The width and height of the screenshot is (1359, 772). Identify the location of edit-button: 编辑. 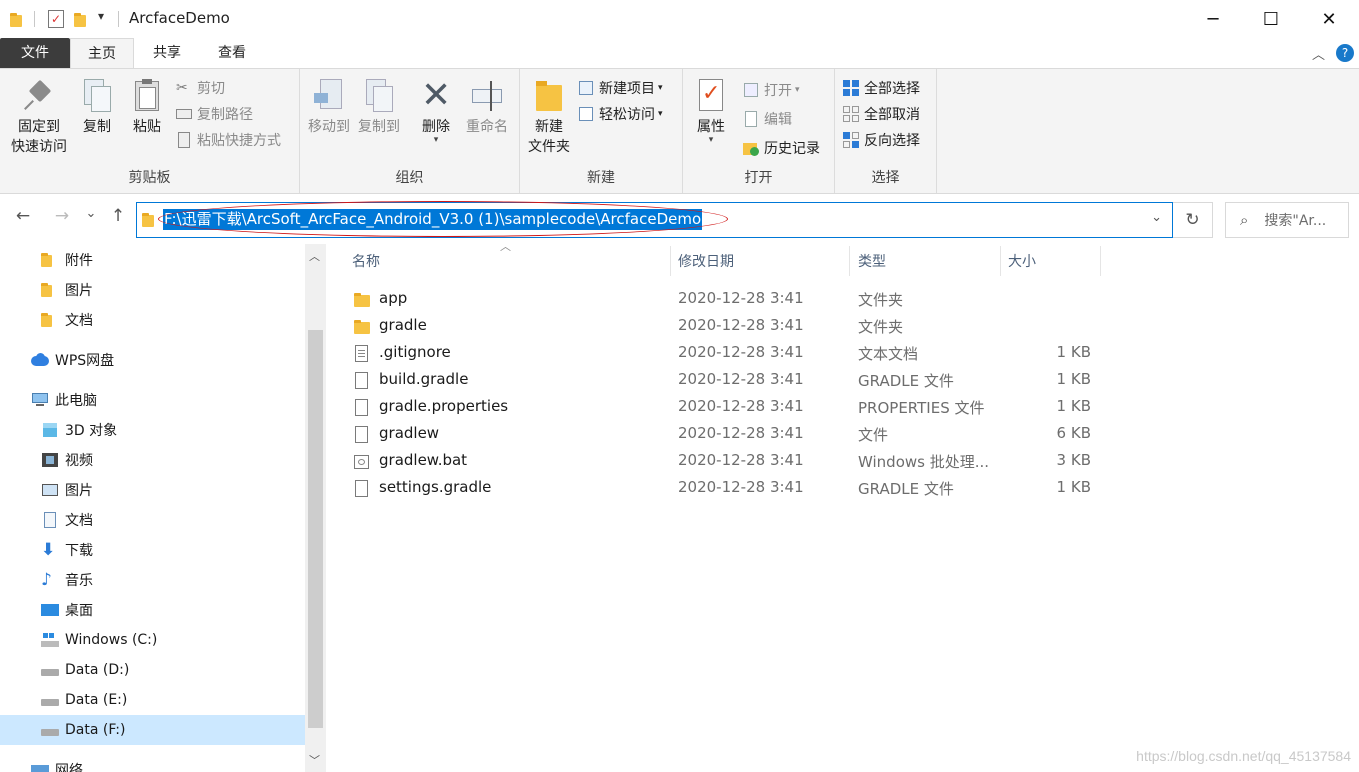
(767, 119).